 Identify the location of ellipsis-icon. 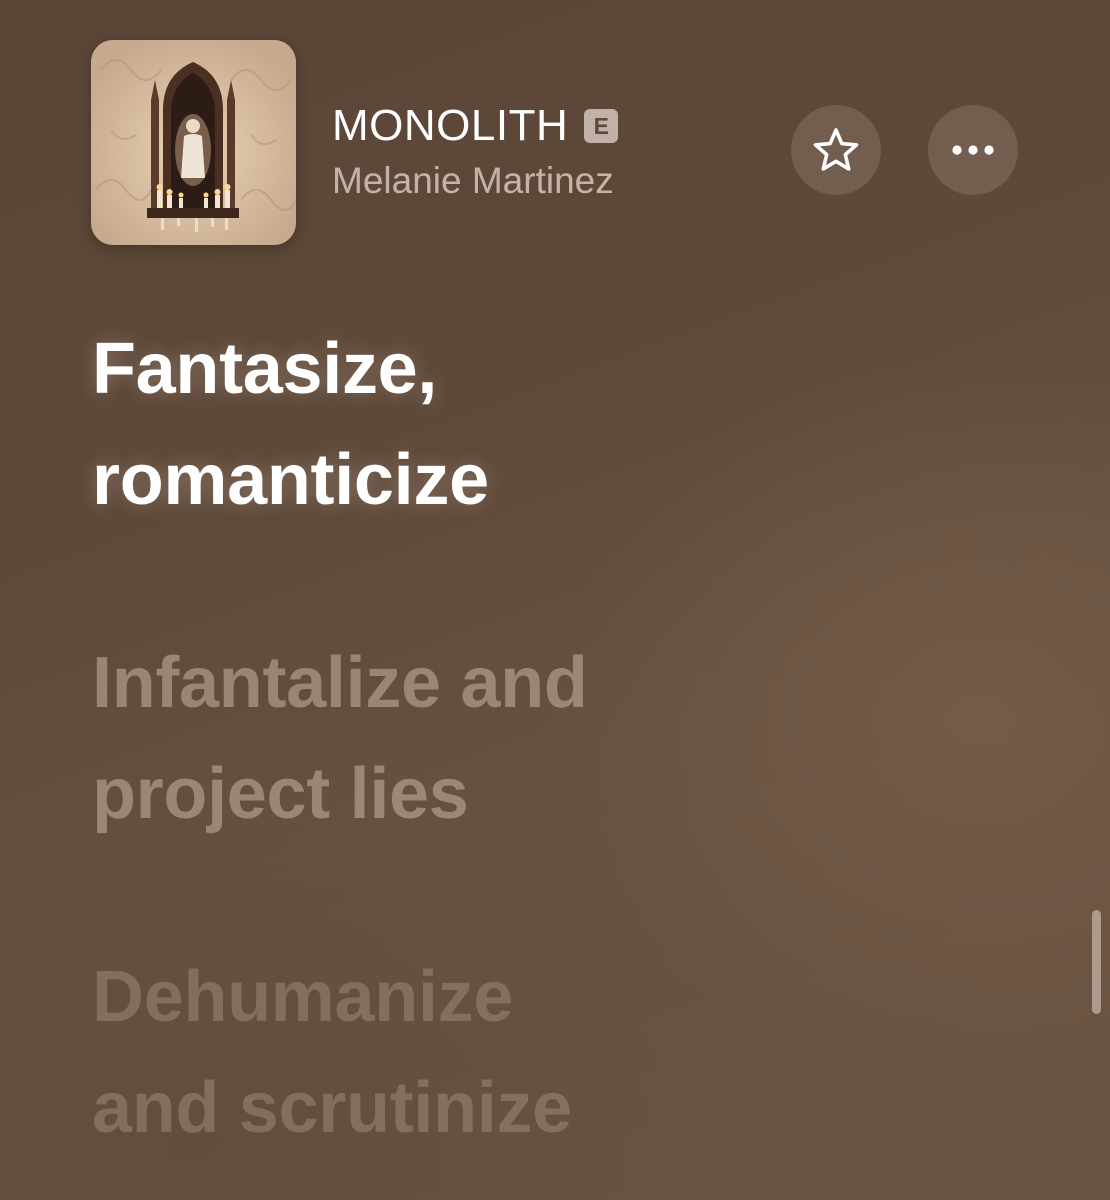
(973, 150).